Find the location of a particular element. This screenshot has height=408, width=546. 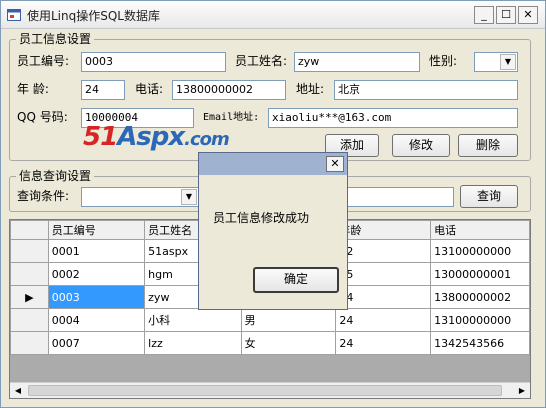

column-header-emp-id: 员工编号 is located at coordinates (96, 230).